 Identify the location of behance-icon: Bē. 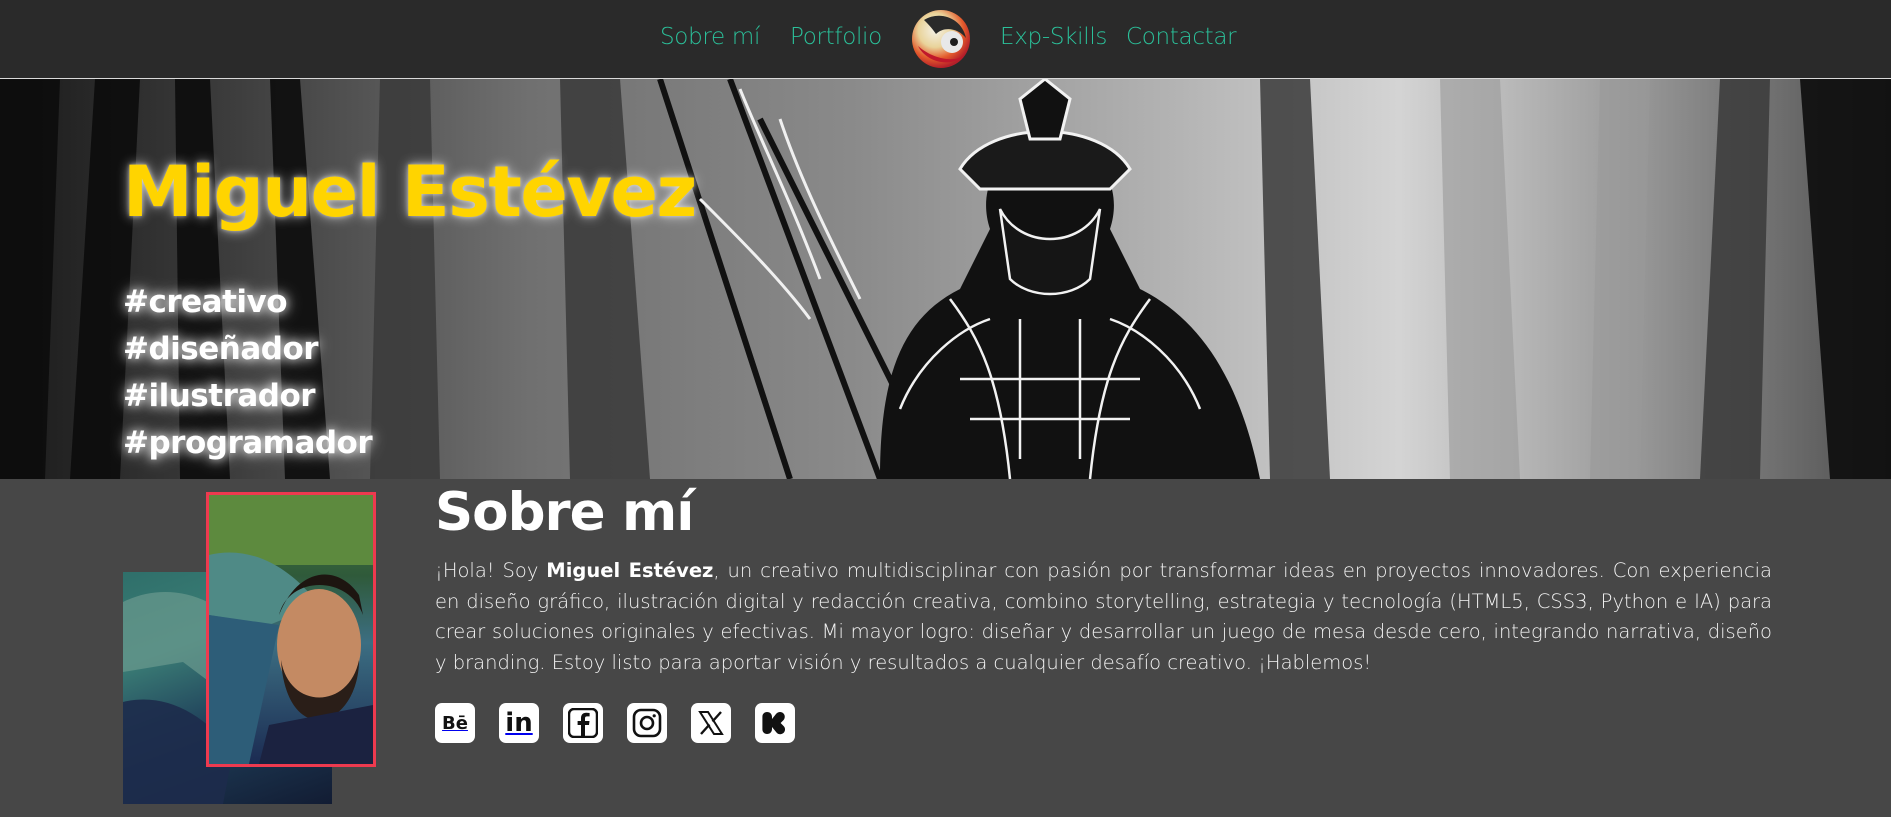
(455, 723).